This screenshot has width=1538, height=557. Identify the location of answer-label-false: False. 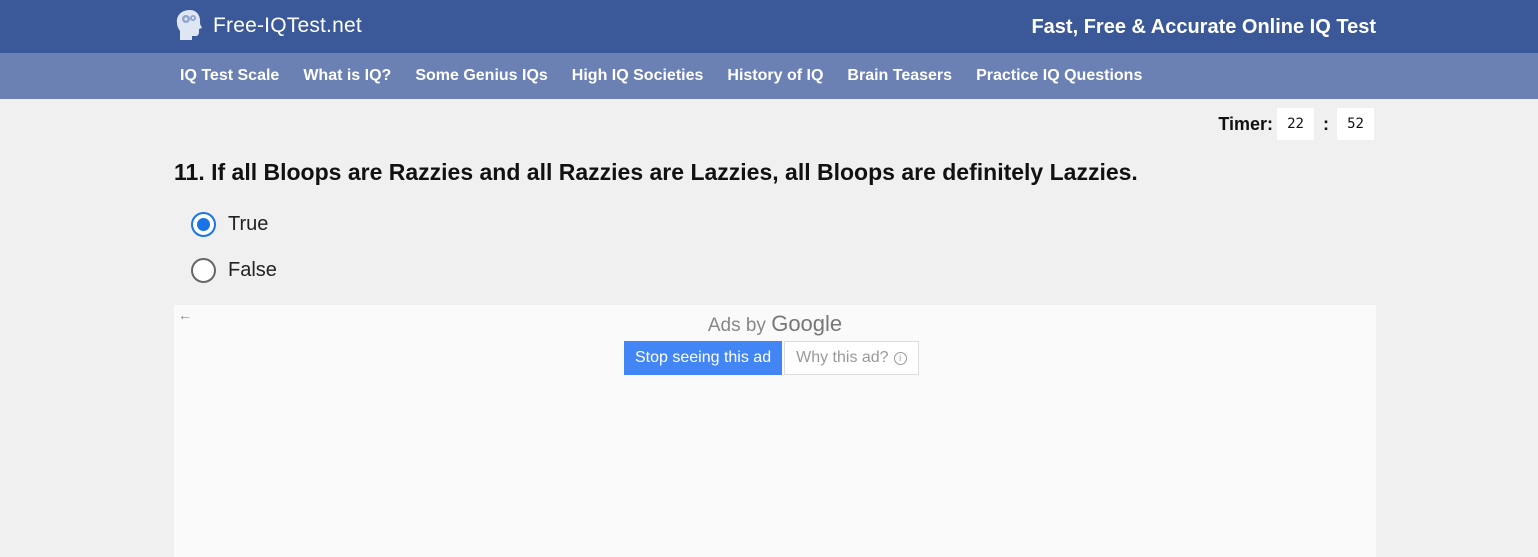
(252, 270).